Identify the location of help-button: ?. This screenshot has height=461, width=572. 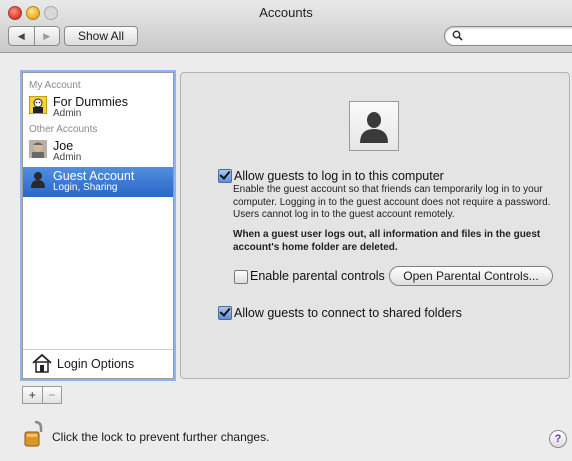
(558, 439).